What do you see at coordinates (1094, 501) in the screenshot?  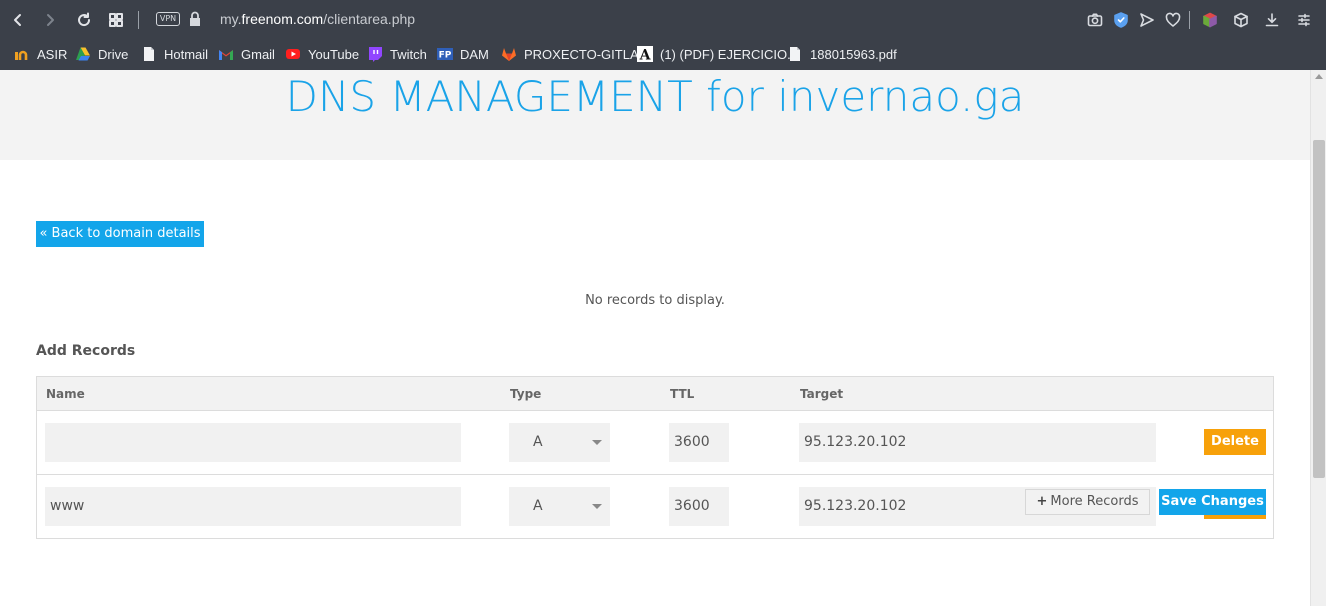 I see `more-records-label: More Records` at bounding box center [1094, 501].